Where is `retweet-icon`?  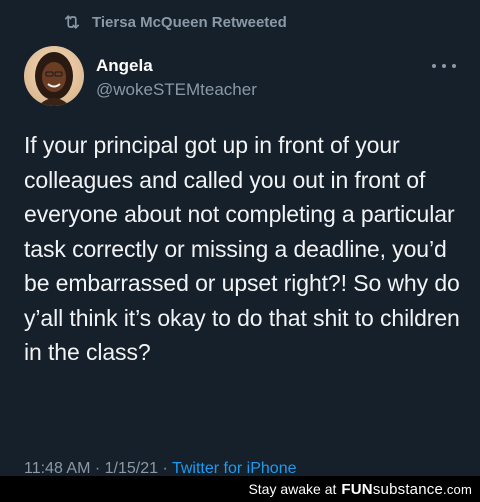
retweet-icon is located at coordinates (72, 22).